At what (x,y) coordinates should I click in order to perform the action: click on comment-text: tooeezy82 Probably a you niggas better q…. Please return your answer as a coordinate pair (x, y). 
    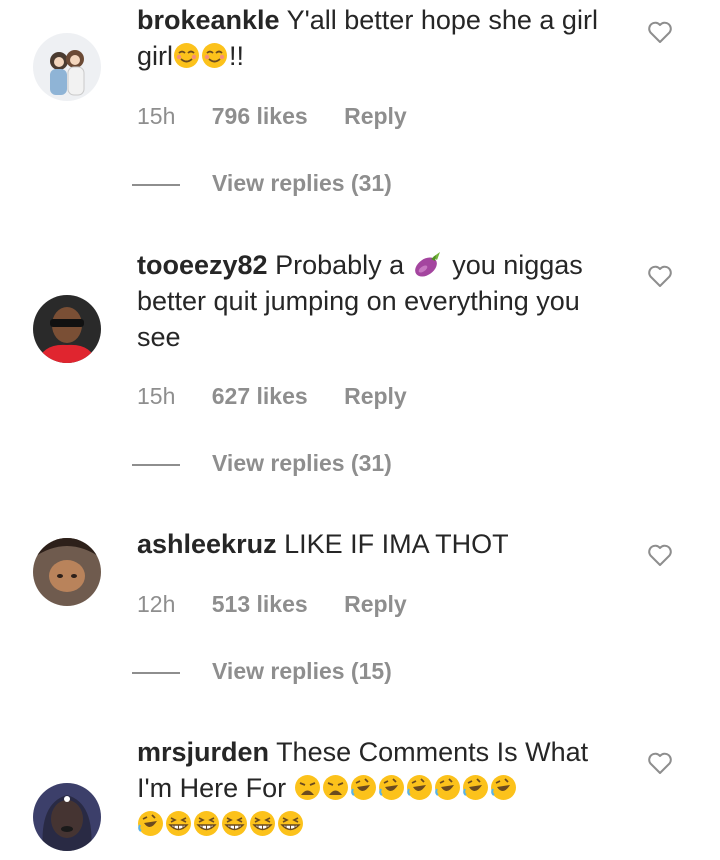
    Looking at the image, I should click on (360, 300).